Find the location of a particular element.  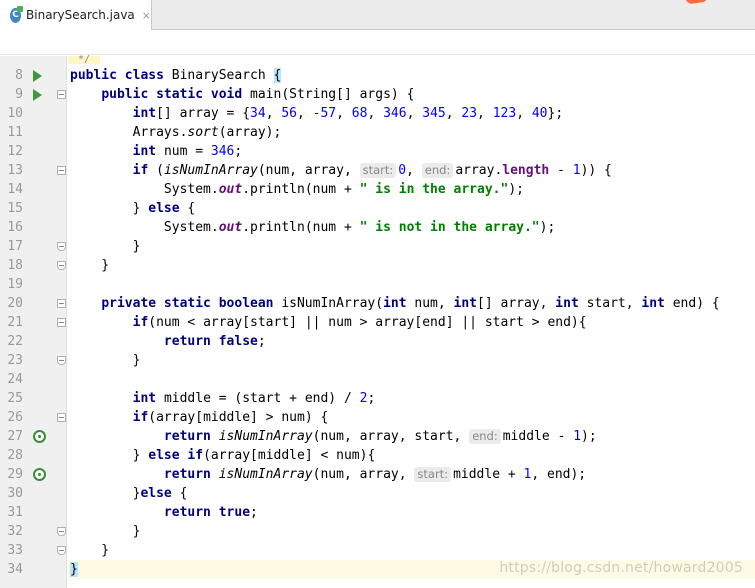

code-line: 33 } is located at coordinates (377, 550).